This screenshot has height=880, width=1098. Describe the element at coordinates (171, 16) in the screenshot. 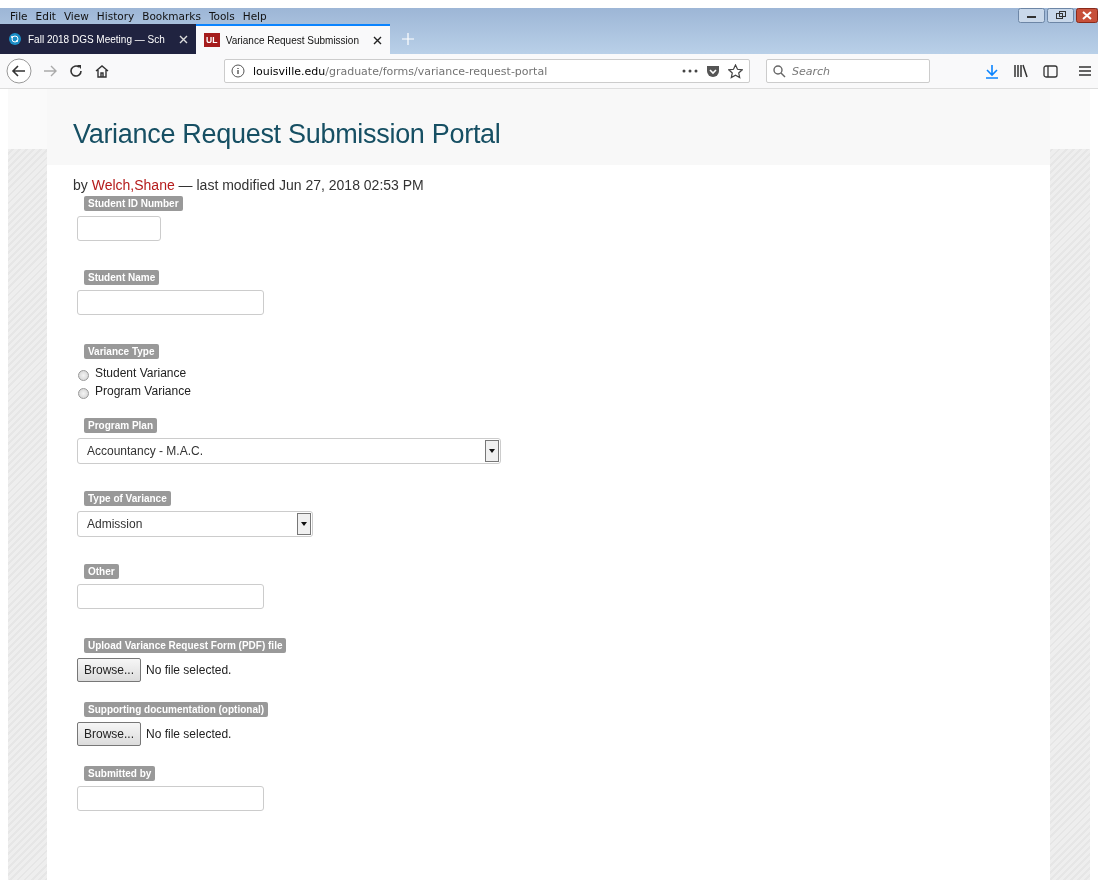

I see `menu-item: Bookmarks` at that location.